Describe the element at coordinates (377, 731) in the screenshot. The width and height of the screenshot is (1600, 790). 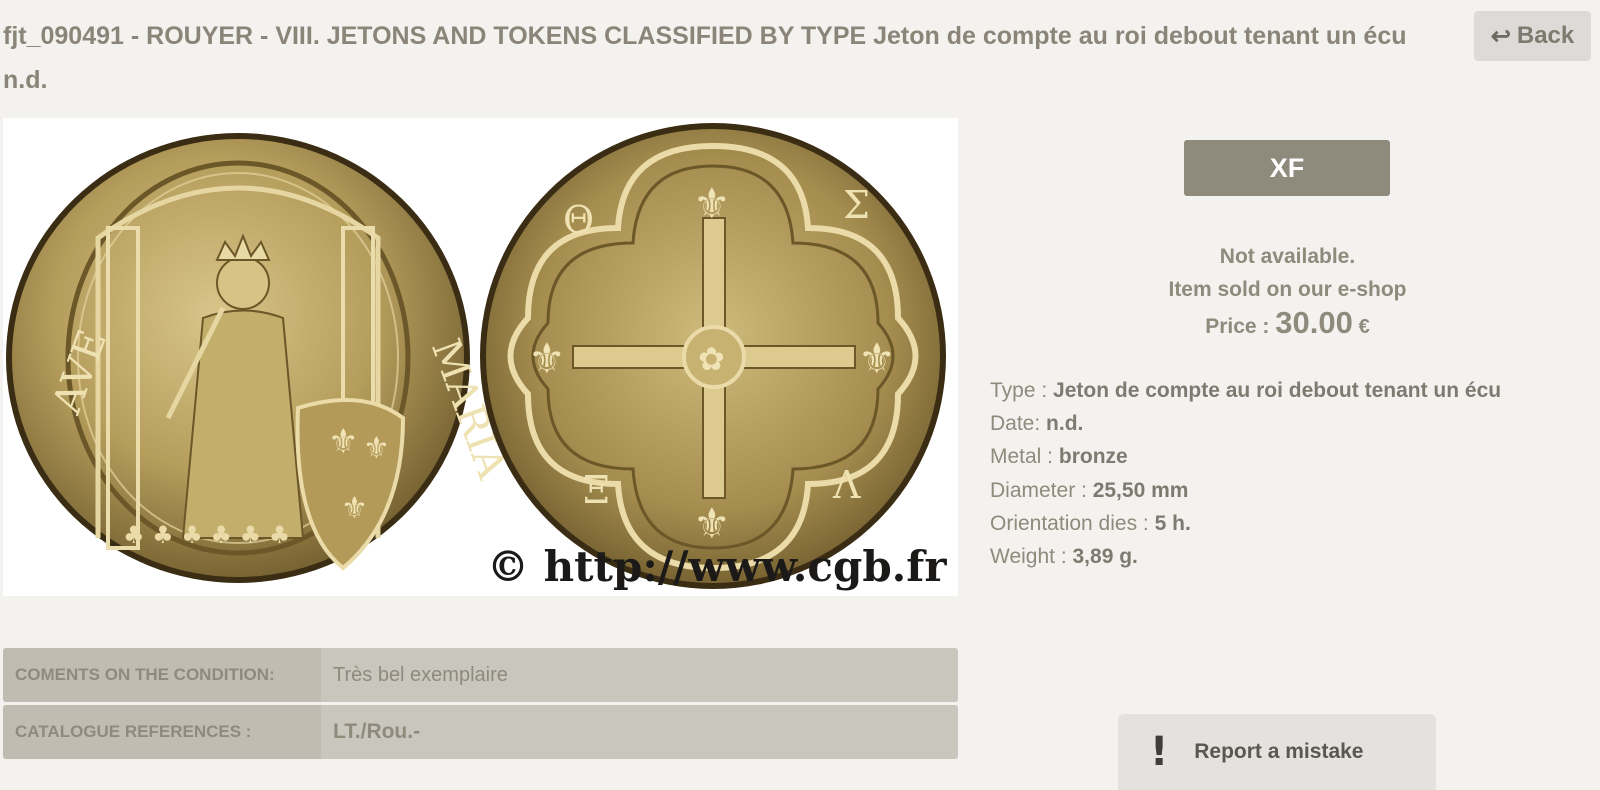
I see `catalogue-value: LT./Rou.-` at that location.